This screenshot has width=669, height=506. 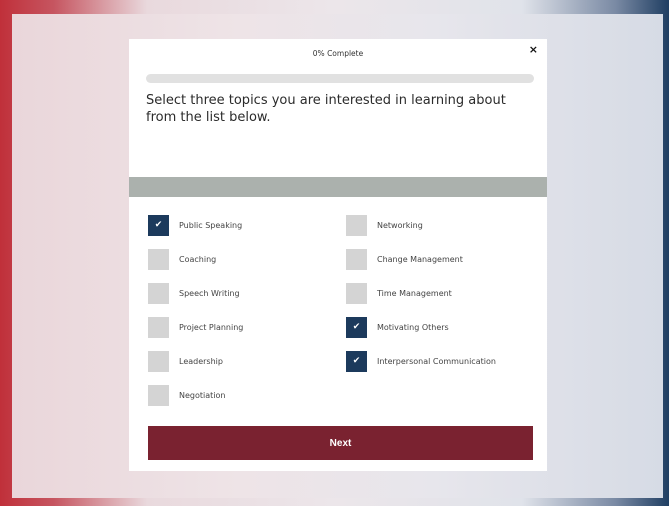 What do you see at coordinates (340, 78) in the screenshot?
I see `progress-bar` at bounding box center [340, 78].